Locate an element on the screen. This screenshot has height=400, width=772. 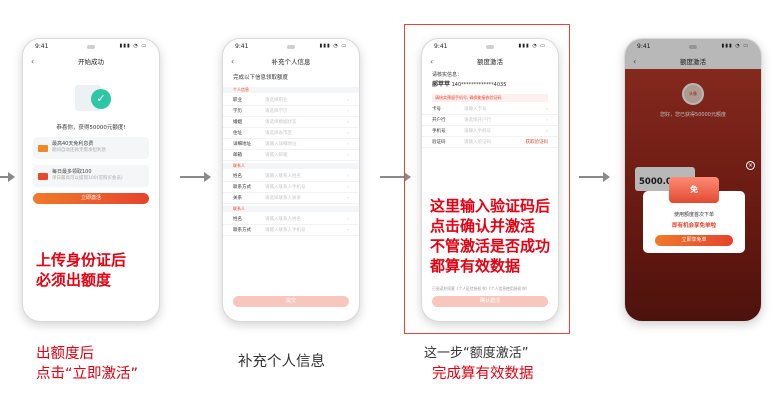
close-icon: × is located at coordinates (750, 165).